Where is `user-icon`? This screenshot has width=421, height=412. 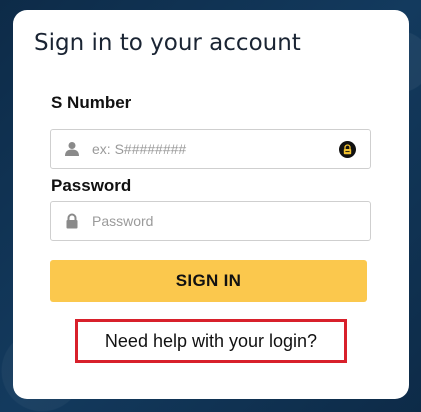
user-icon is located at coordinates (72, 149).